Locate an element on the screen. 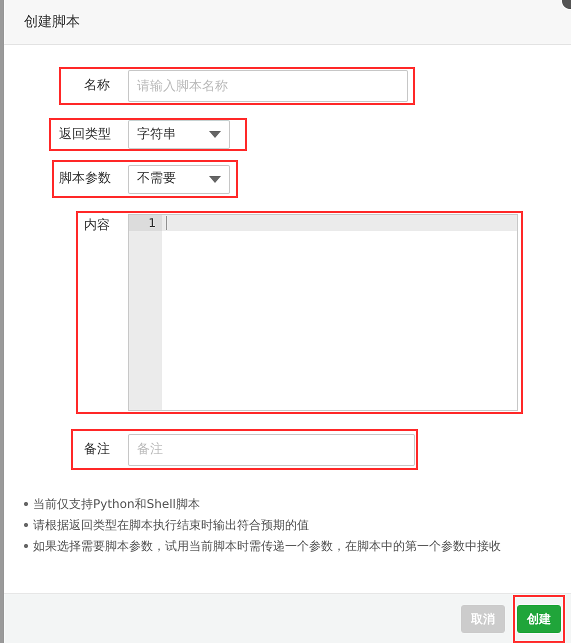  input-field: 请输入脚本名称 is located at coordinates (268, 86).